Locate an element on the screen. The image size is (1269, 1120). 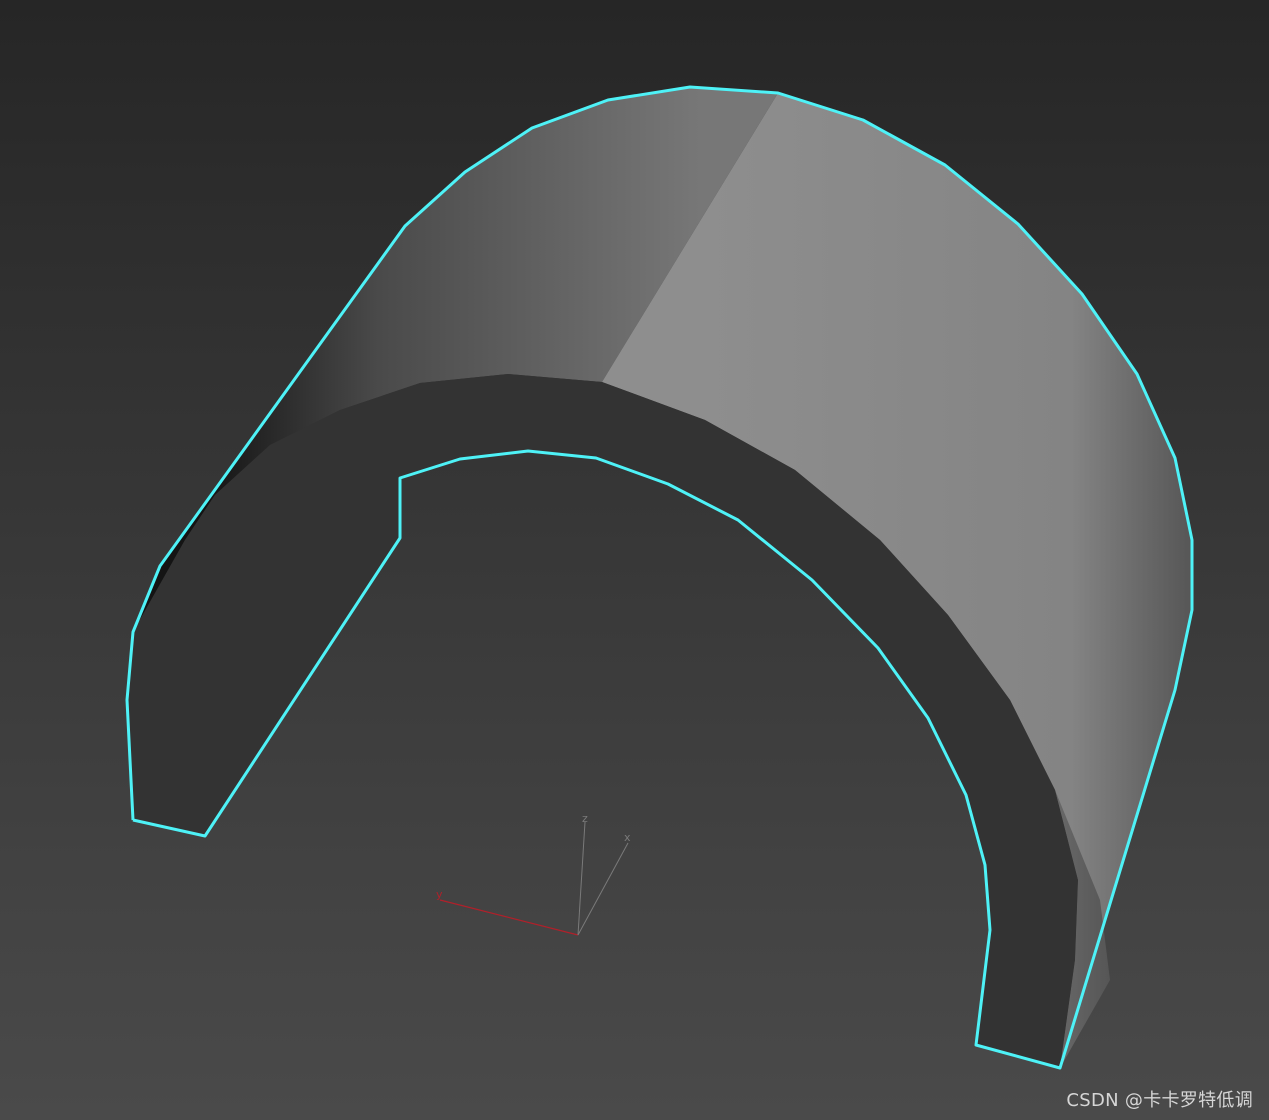
axis-gizmo: x y z is located at coordinates (533, 874).